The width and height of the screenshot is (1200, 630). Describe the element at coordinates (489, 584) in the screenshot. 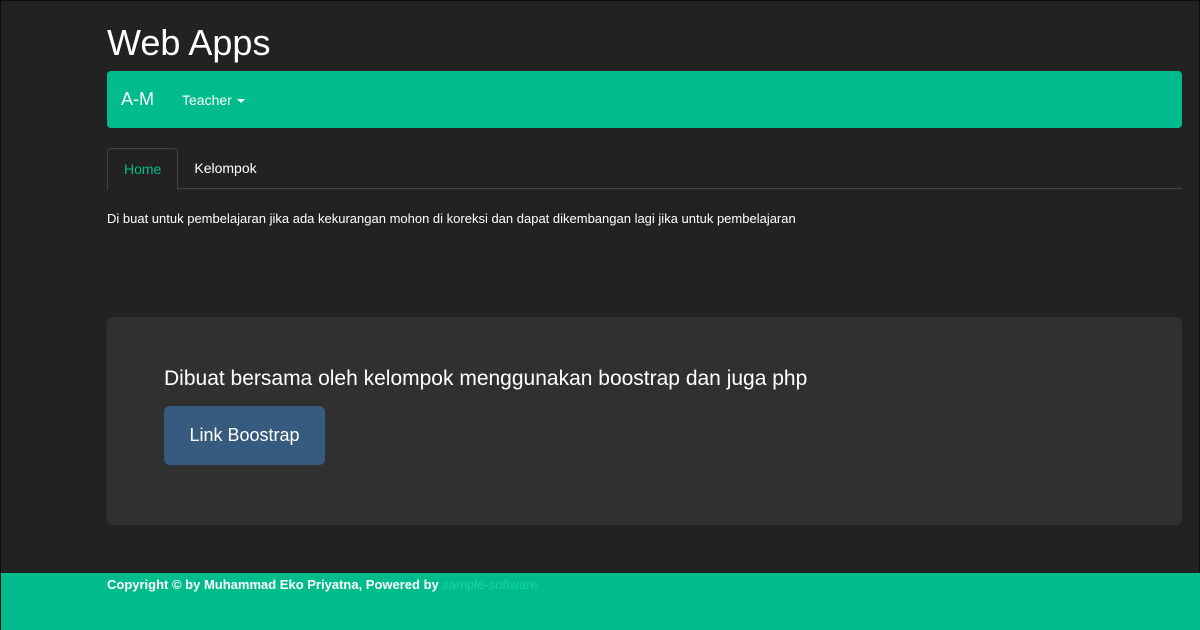

I see `footer-link: sample-software` at that location.